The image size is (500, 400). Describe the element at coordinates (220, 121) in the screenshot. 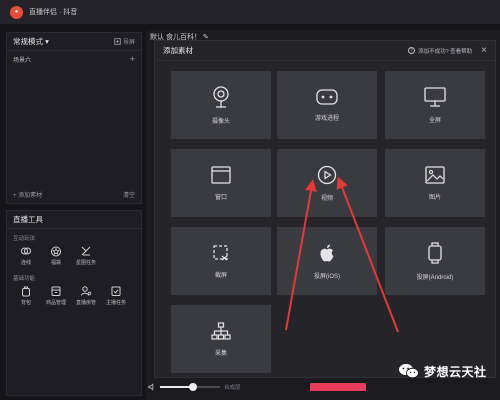

I see `tile-label: 摄像头` at that location.